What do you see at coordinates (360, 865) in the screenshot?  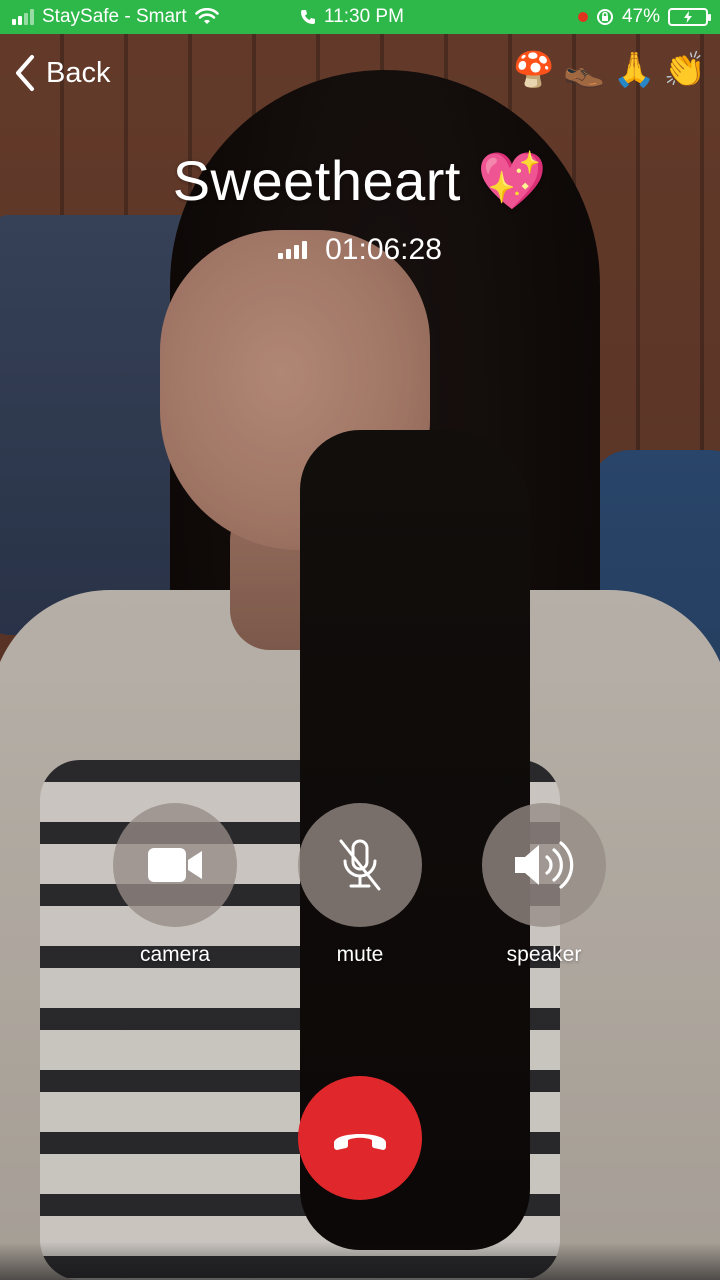 I see `microphone-muted-icon` at bounding box center [360, 865].